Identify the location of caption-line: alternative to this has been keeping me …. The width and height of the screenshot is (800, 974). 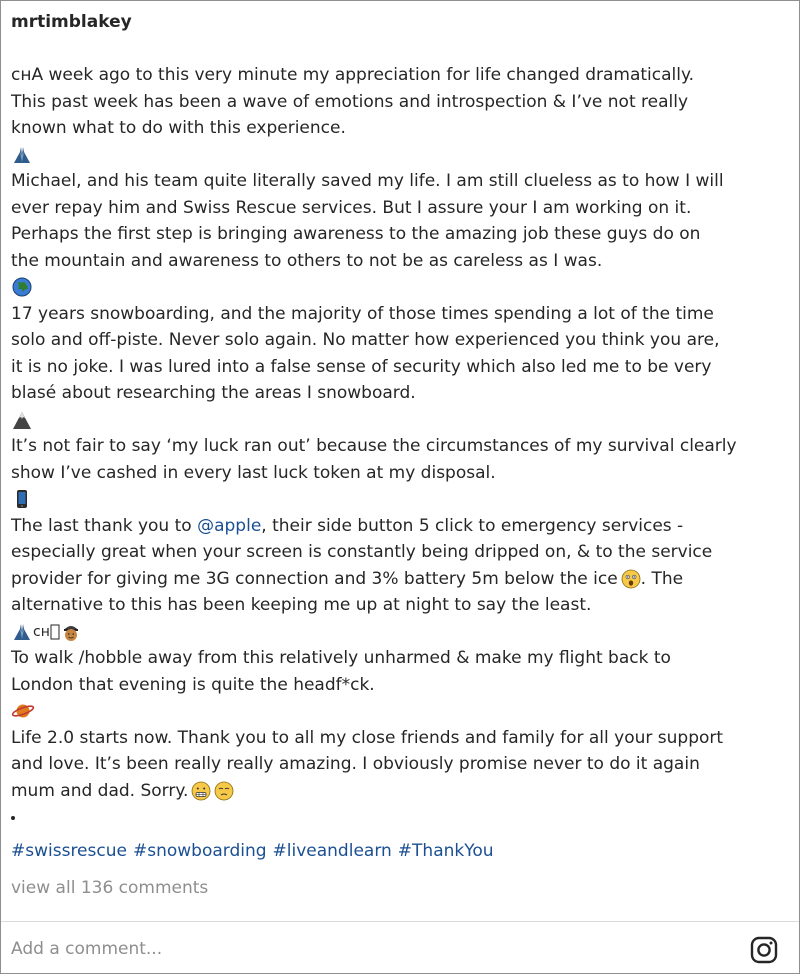
(301, 605).